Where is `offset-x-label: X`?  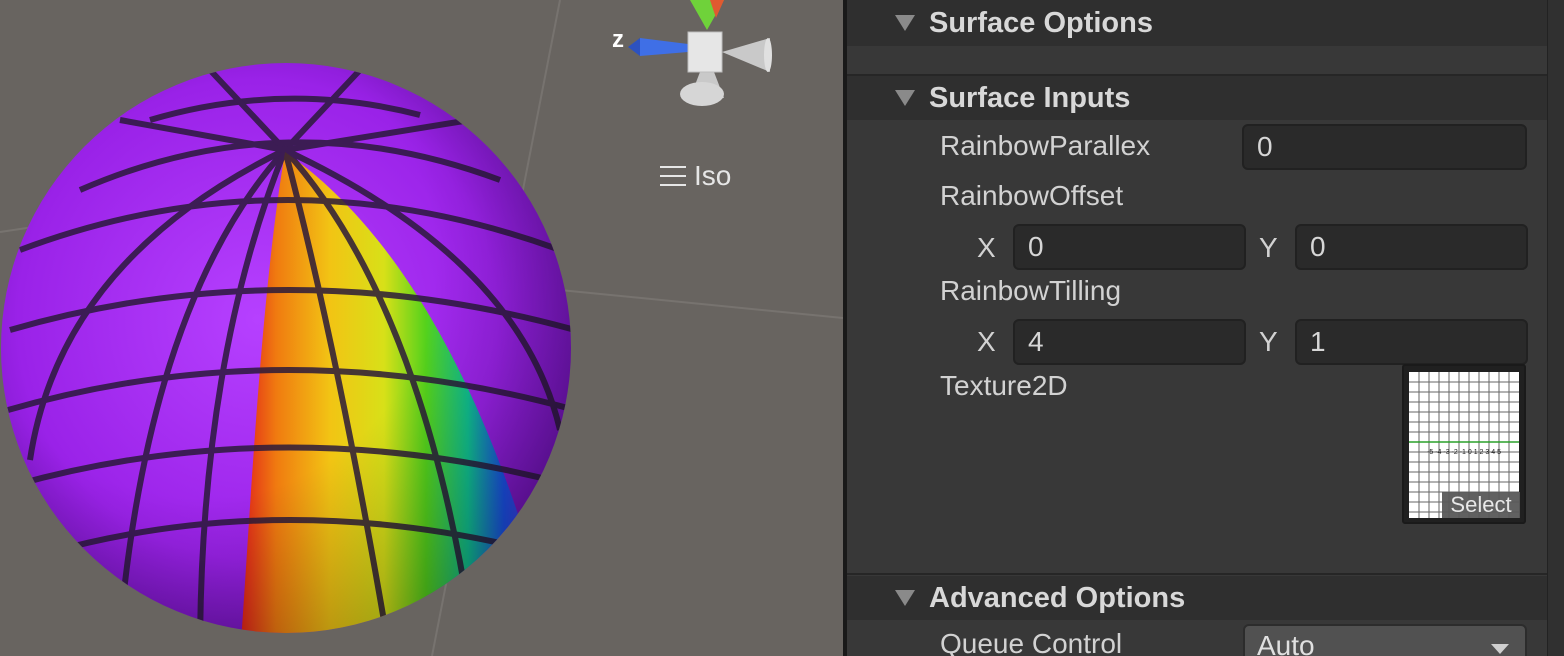 offset-x-label: X is located at coordinates (986, 248).